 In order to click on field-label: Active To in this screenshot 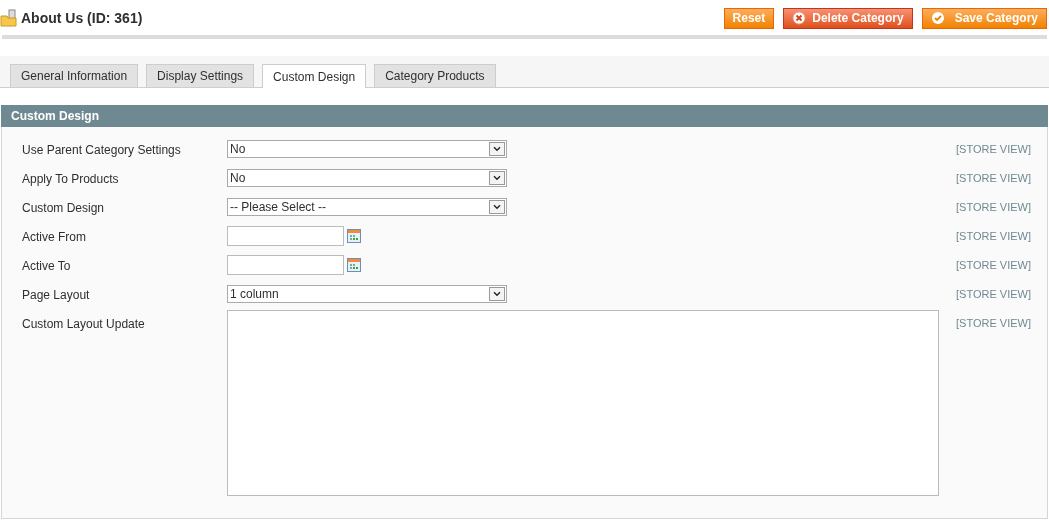, I will do `click(47, 265)`.